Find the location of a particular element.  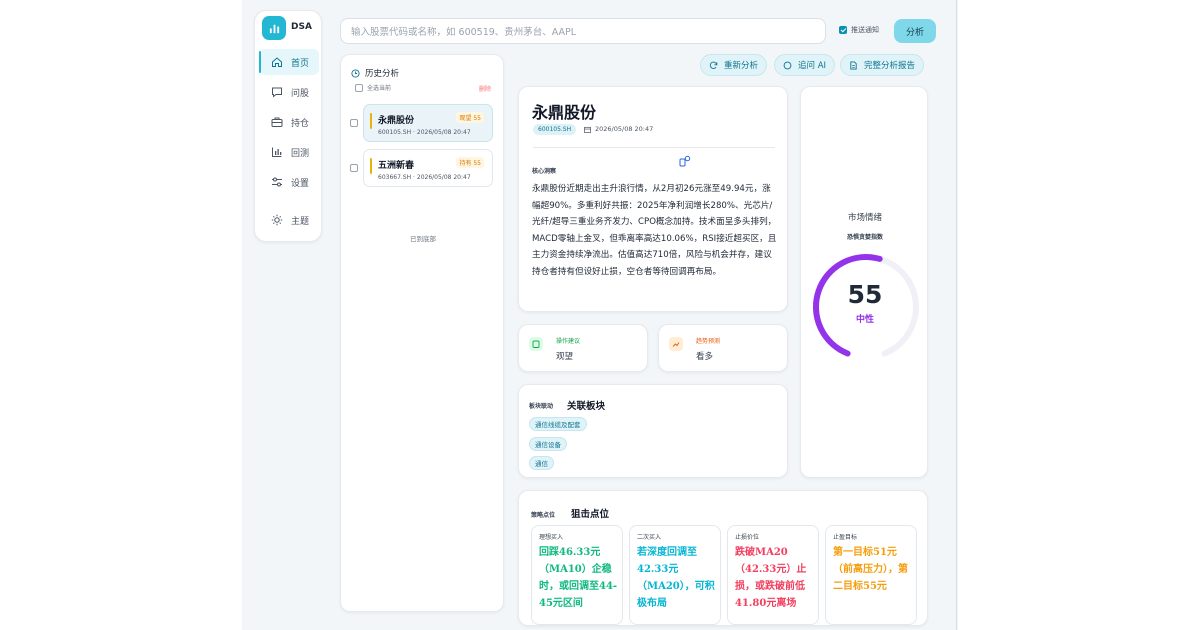

history-item-name: 五洲新春 is located at coordinates (396, 166).